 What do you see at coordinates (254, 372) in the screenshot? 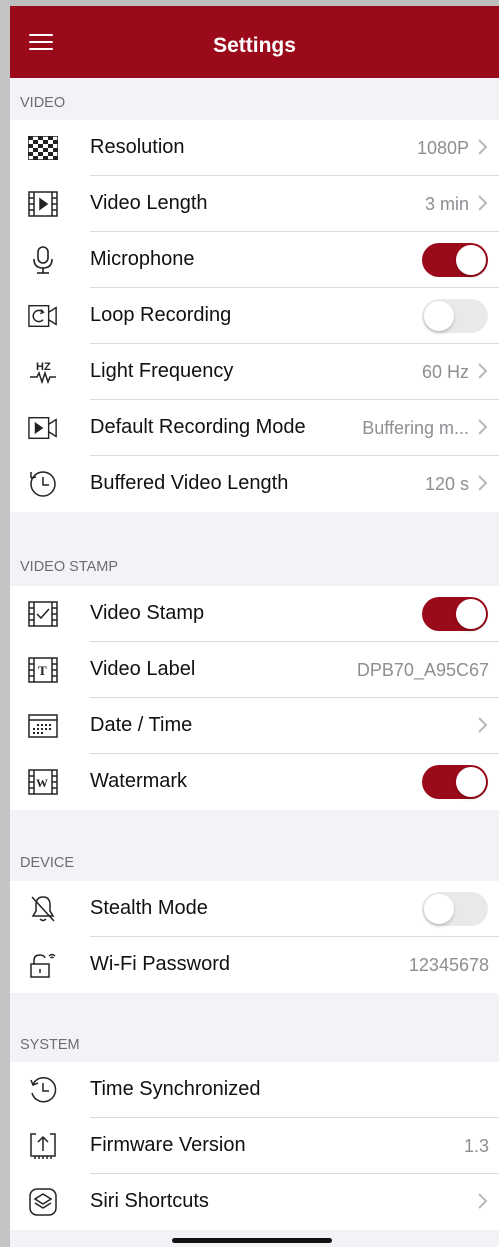
I see `row-light-frequency: HZ Light Frequency 60 Hz` at bounding box center [254, 372].